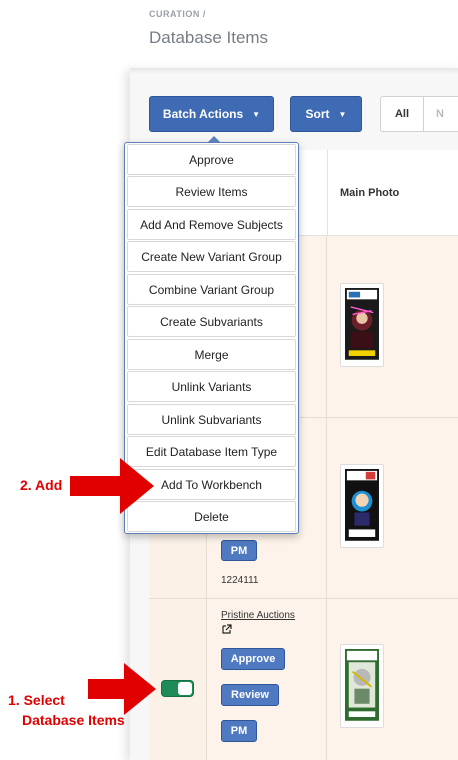  Describe the element at coordinates (211, 354) in the screenshot. I see `menu-item-merge: Merge` at that location.